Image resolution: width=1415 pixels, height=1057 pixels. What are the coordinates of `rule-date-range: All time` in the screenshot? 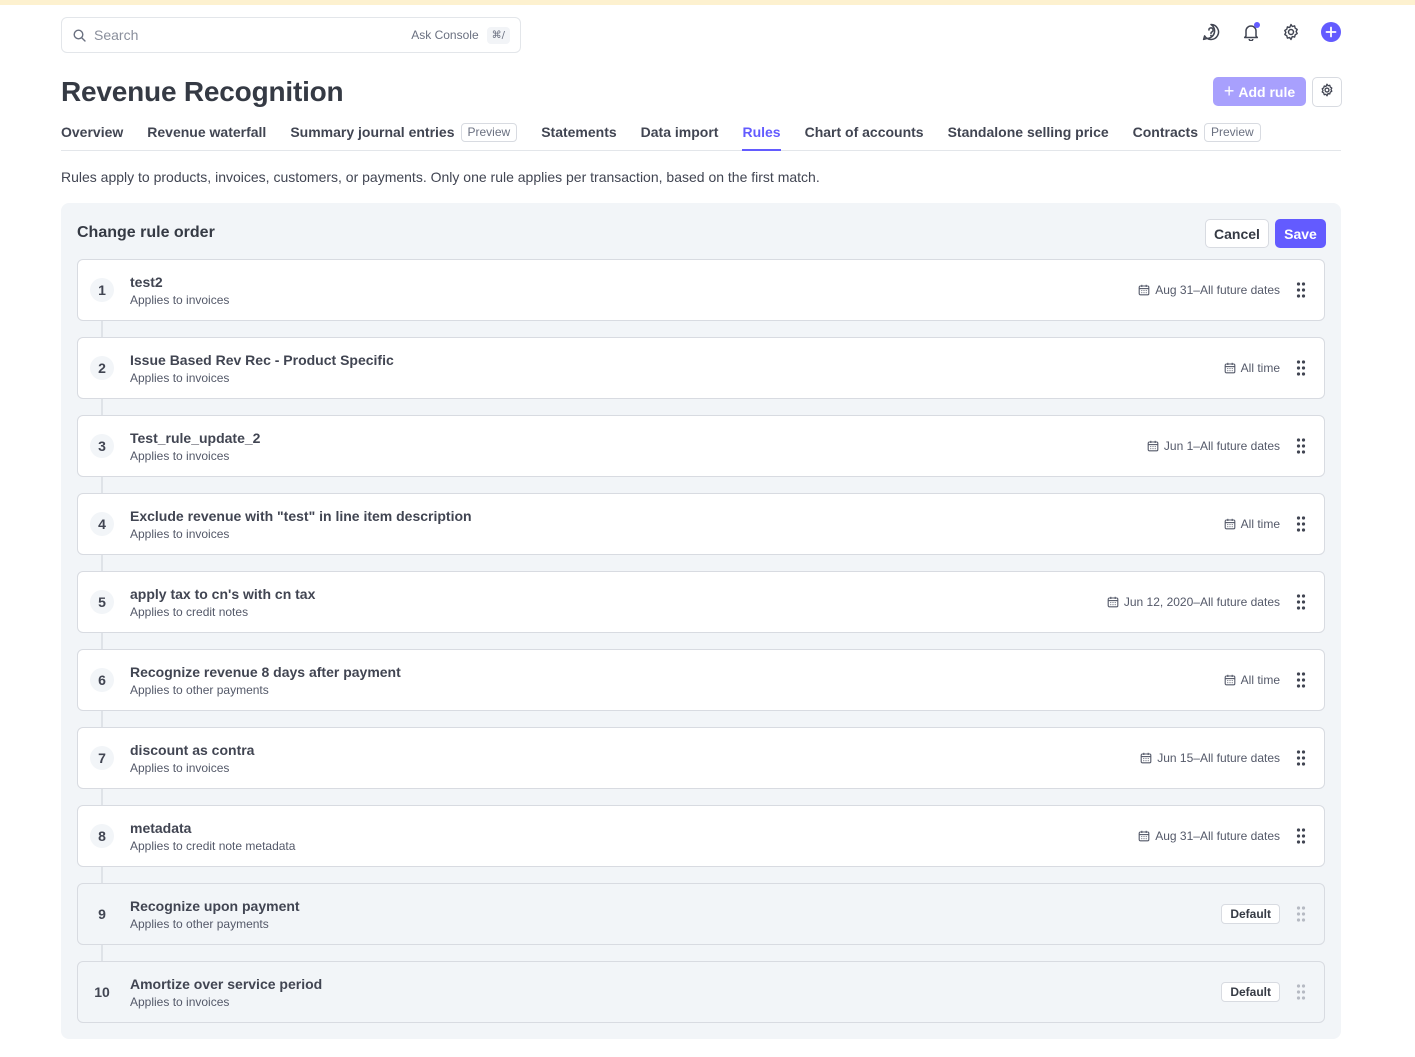 It's located at (1260, 680).